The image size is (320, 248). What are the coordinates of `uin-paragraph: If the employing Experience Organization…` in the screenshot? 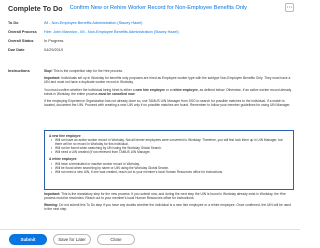 It's located at (169, 103).